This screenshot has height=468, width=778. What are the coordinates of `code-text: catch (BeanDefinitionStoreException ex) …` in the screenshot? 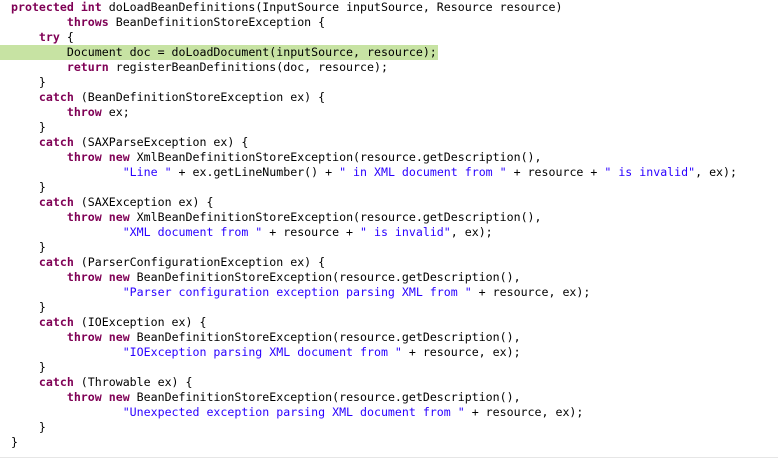 It's located at (168, 97).